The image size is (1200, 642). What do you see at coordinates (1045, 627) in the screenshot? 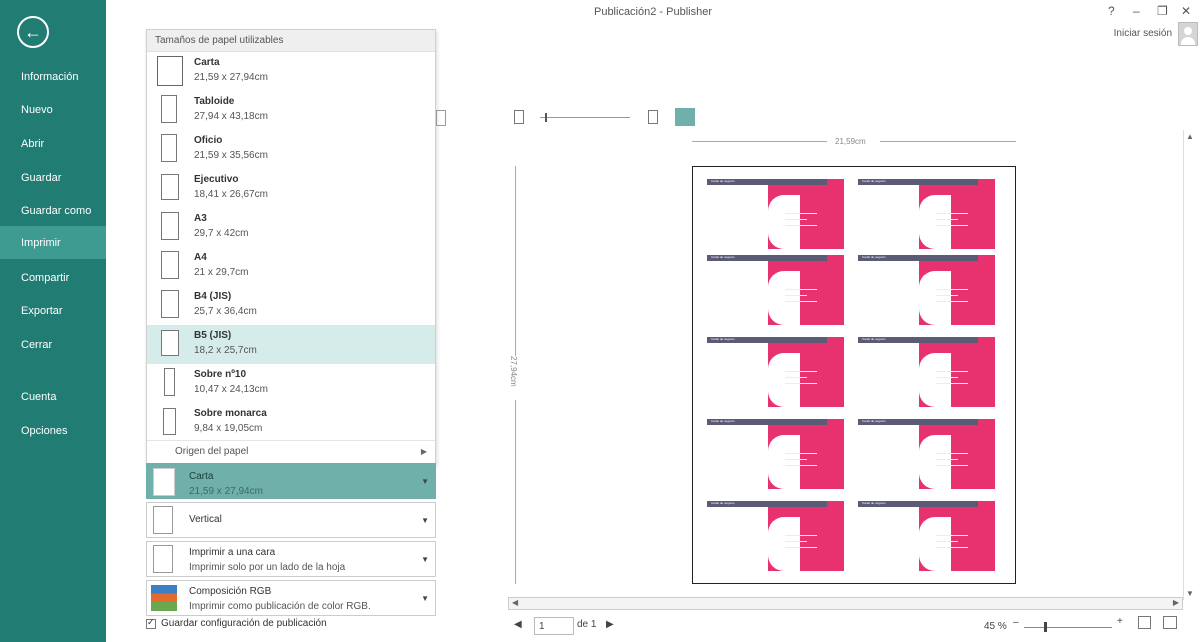
I see `zoom-slider-thumb` at bounding box center [1045, 627].